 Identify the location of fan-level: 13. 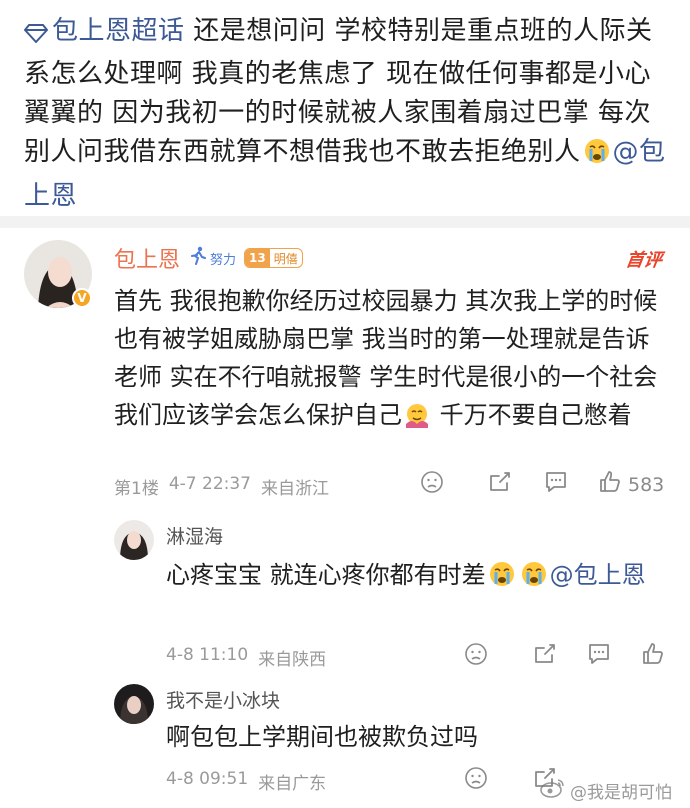
(257, 258).